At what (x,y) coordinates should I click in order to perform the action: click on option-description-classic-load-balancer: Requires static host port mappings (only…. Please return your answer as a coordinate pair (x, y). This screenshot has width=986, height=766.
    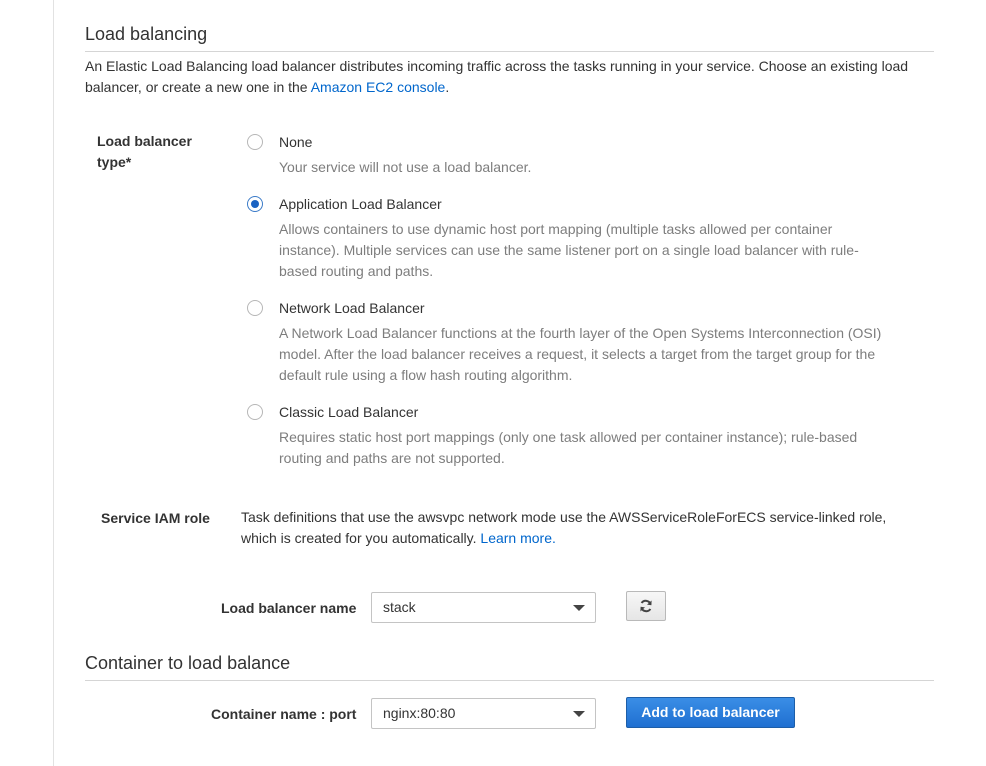
    Looking at the image, I should click on (568, 447).